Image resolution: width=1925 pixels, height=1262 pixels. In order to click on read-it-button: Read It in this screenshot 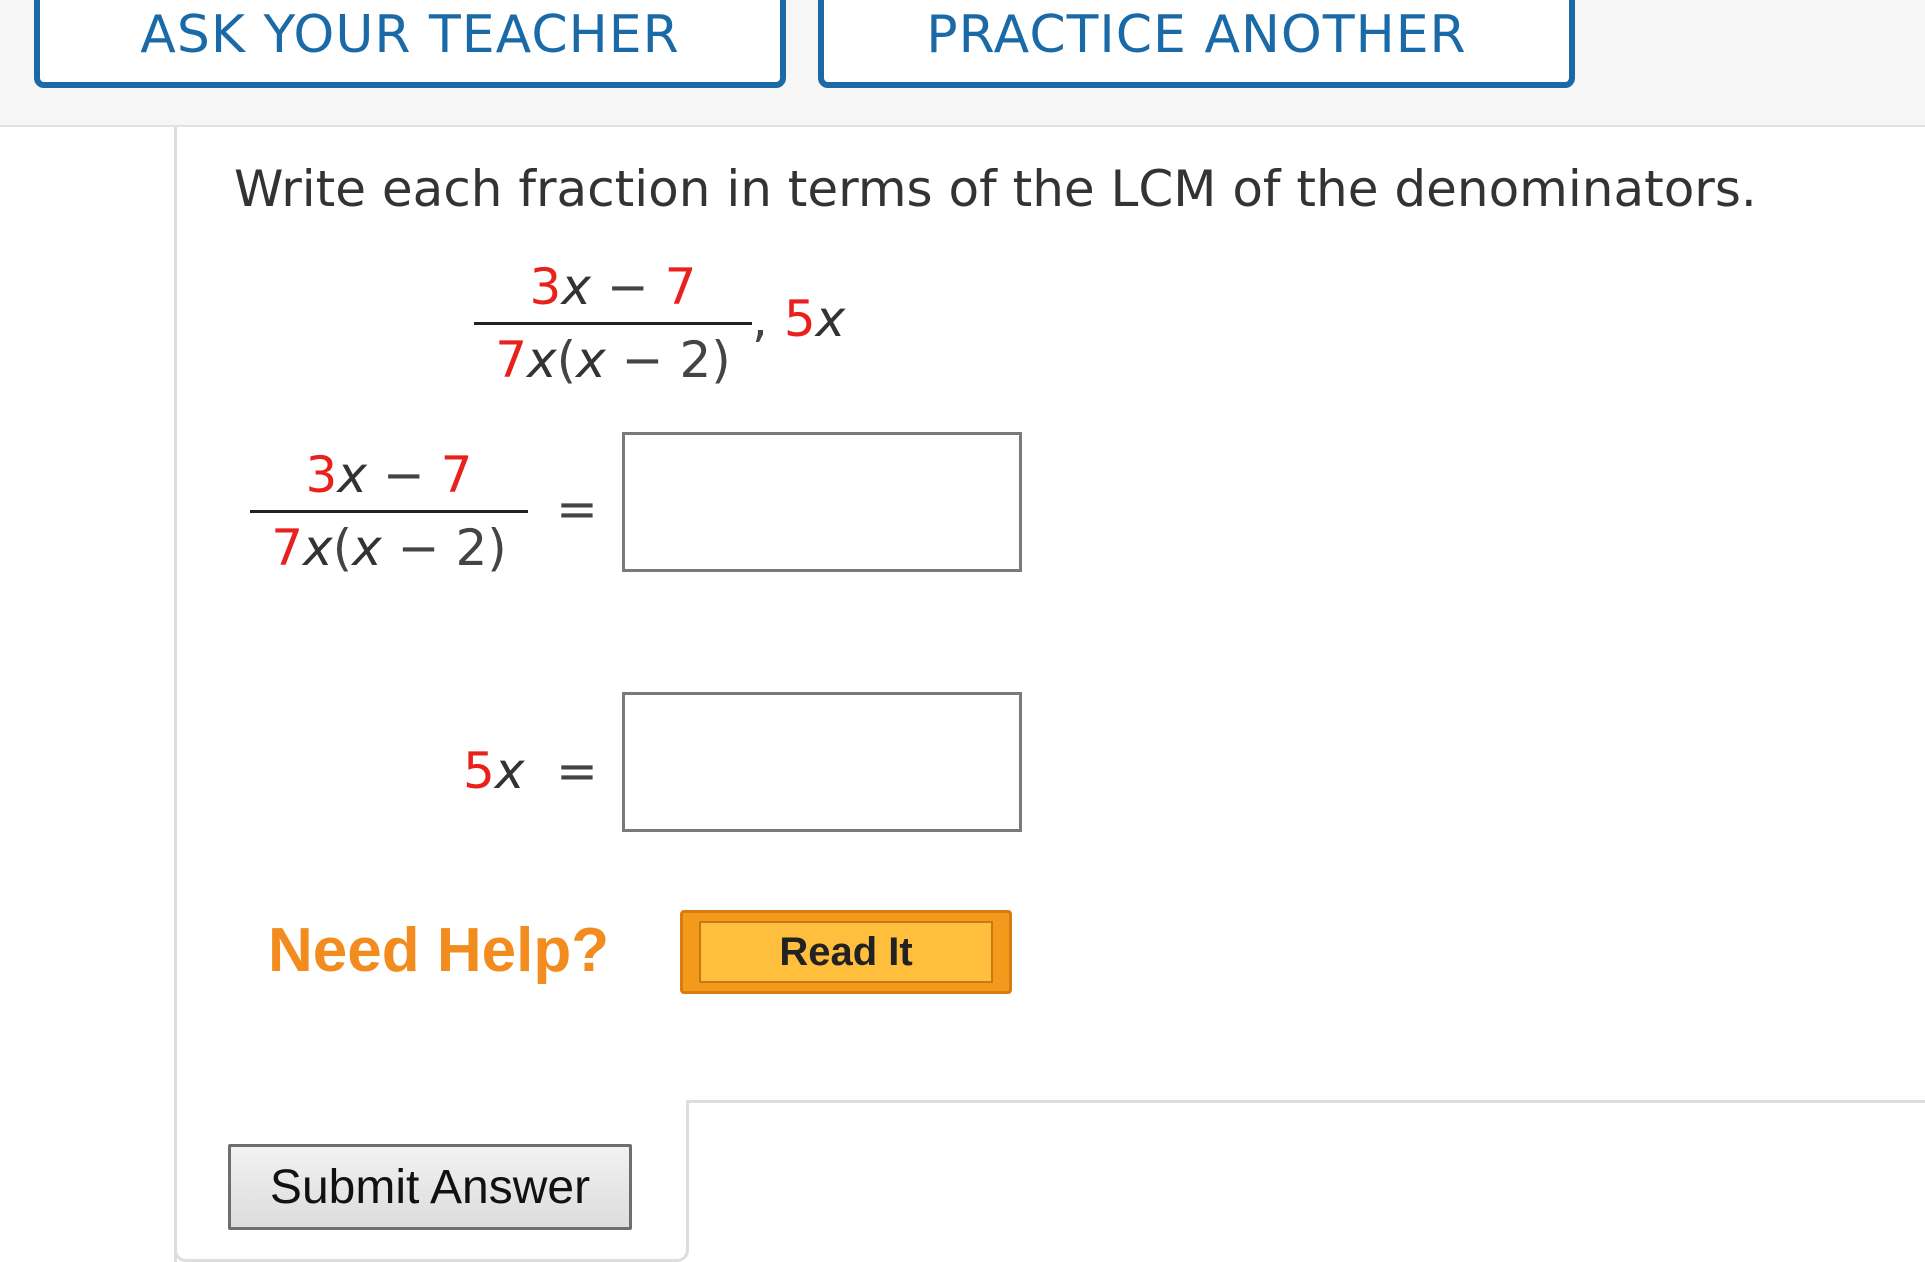, I will do `click(846, 952)`.